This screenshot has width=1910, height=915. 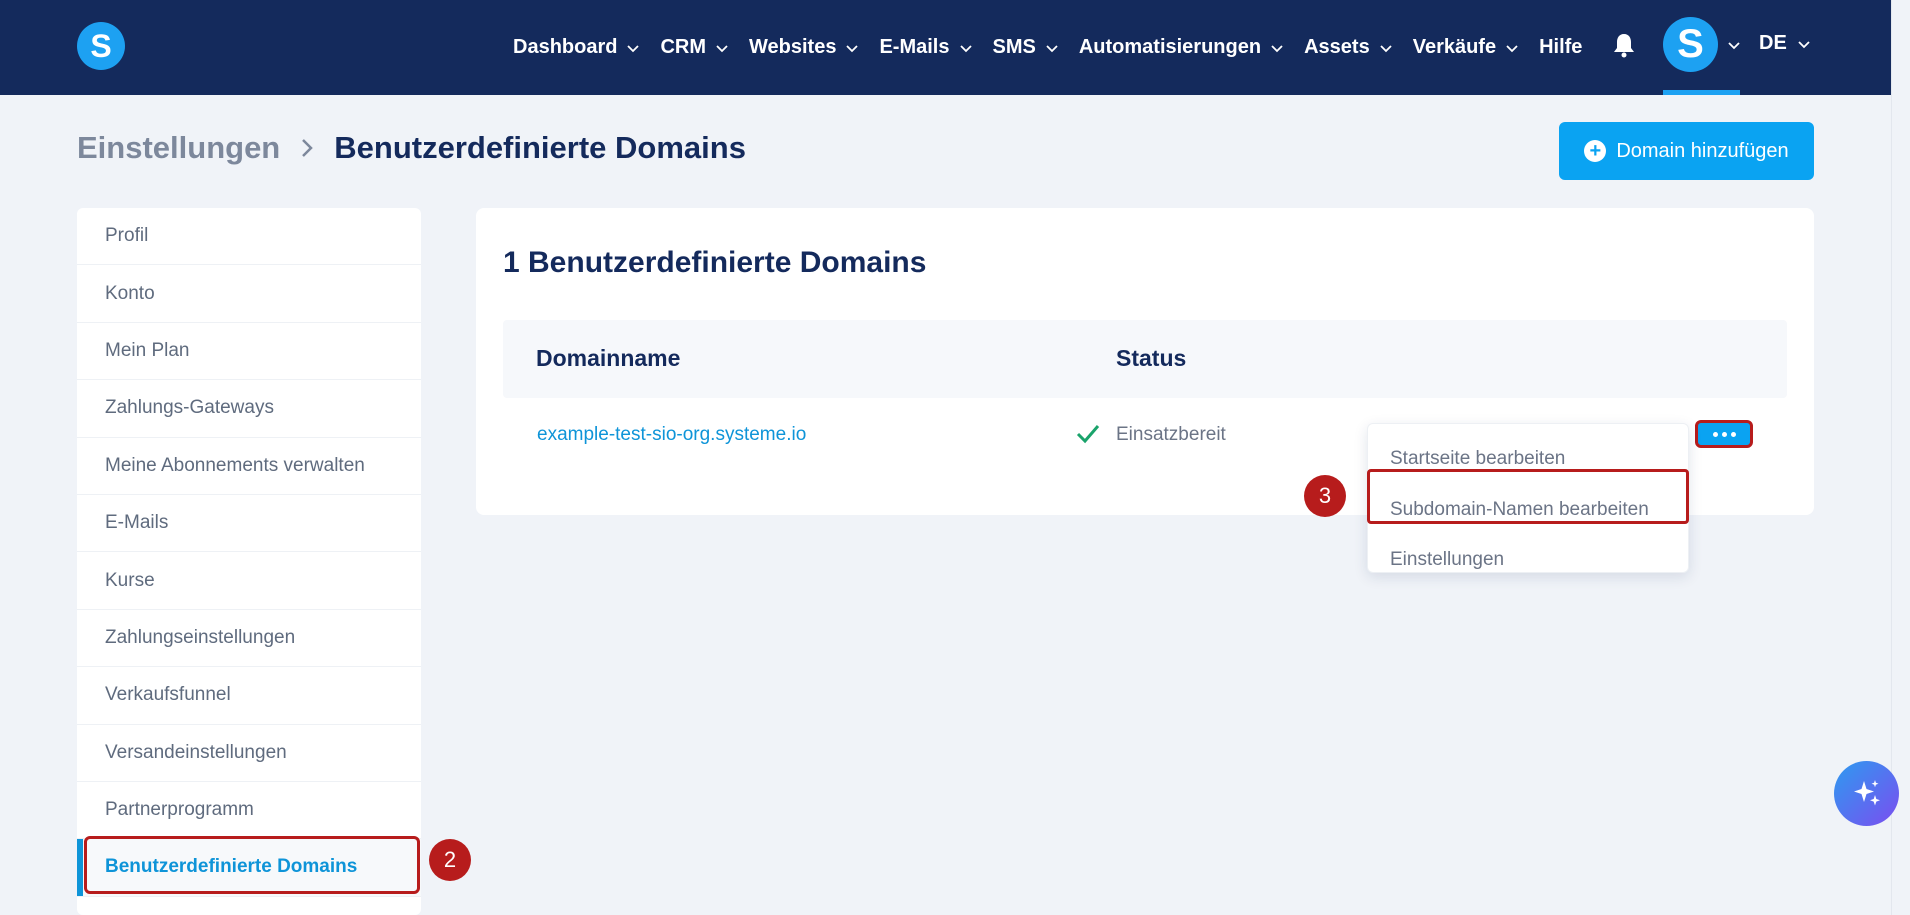 I want to click on systeme-logo: S, so click(x=101, y=46).